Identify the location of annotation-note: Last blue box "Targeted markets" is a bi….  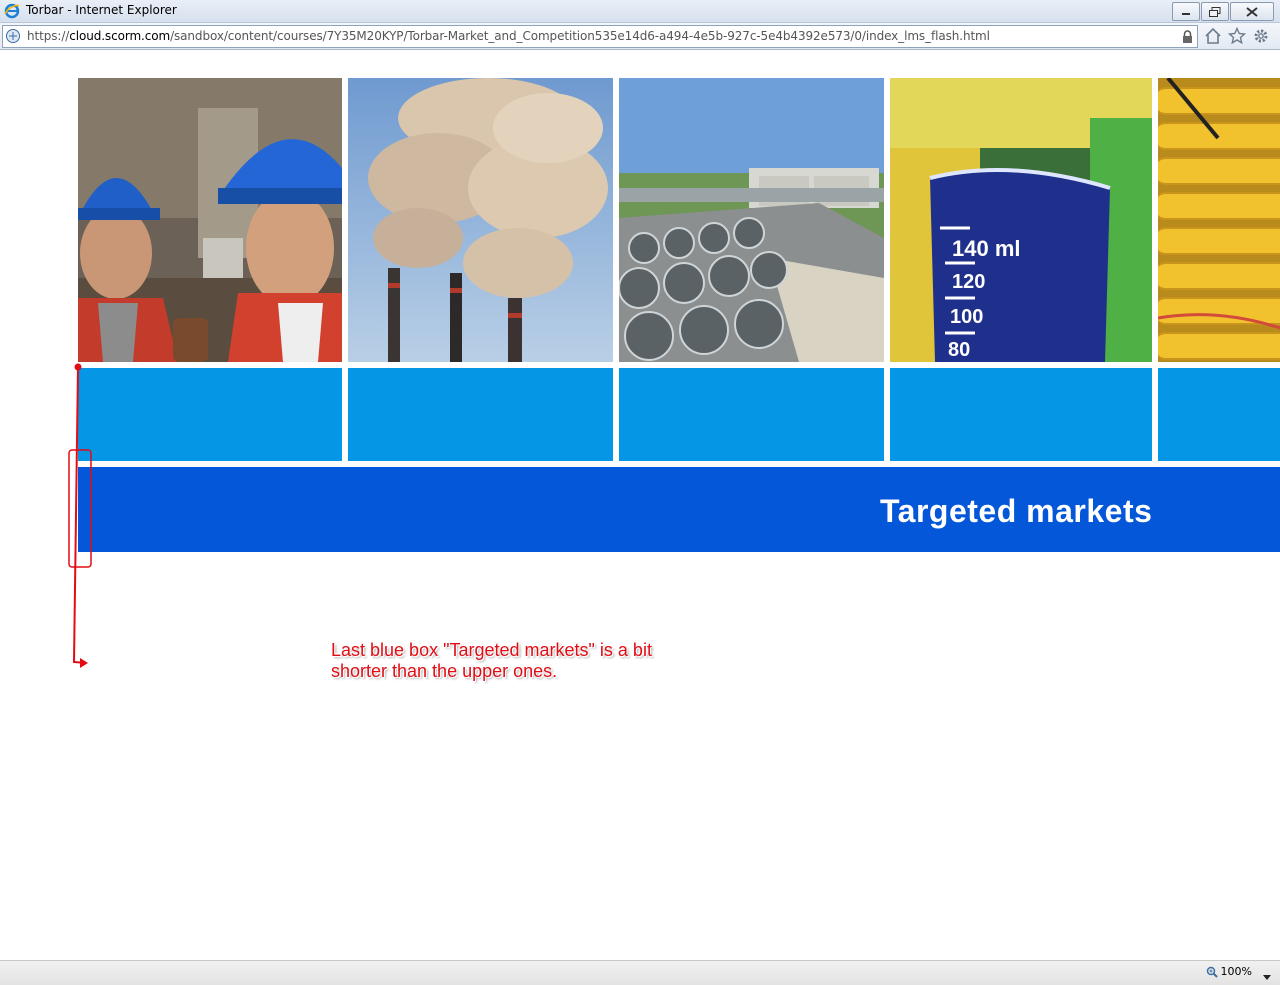
(491, 660).